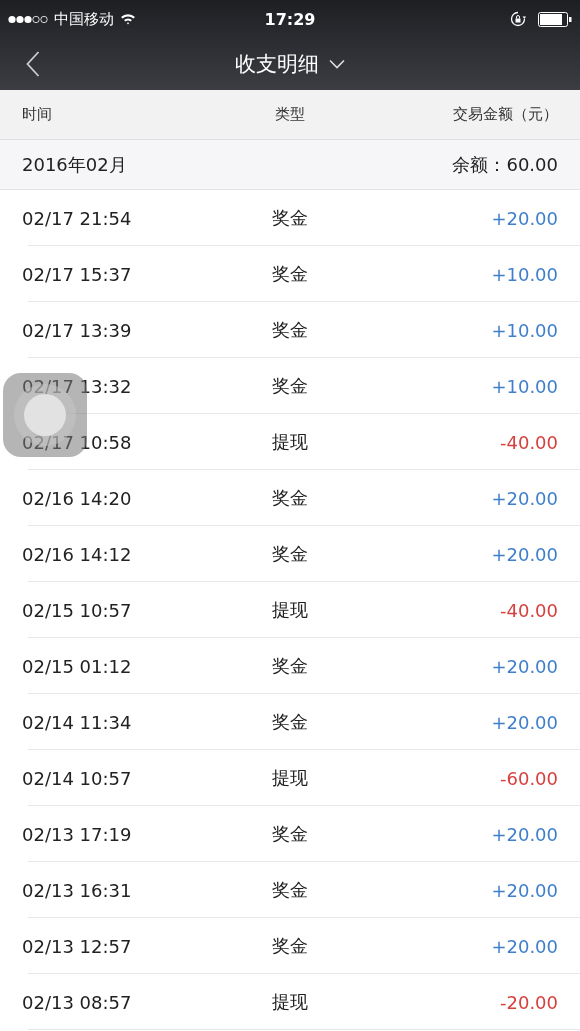 The height and width of the screenshot is (1031, 580). I want to click on amount-cell-text: -60.00, so click(528, 778).